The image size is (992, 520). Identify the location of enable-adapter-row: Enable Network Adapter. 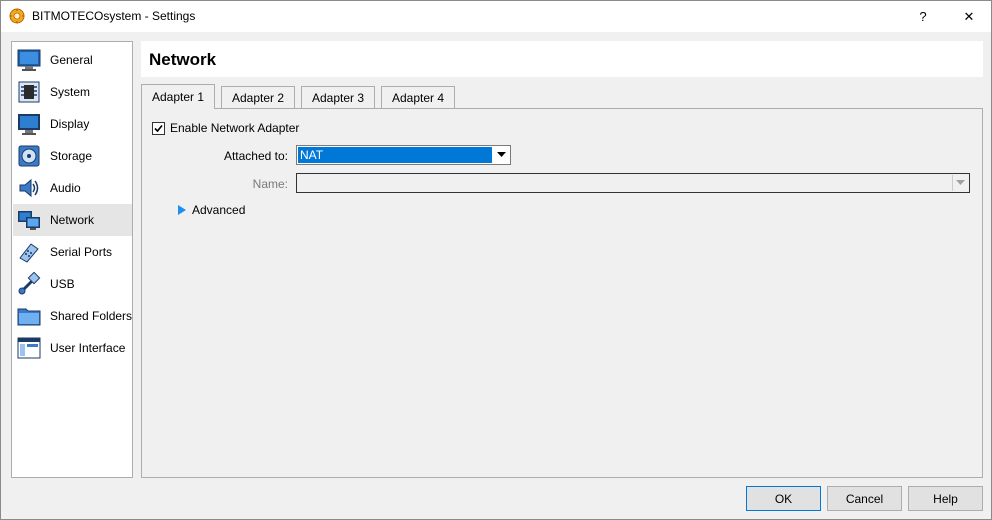
(225, 128).